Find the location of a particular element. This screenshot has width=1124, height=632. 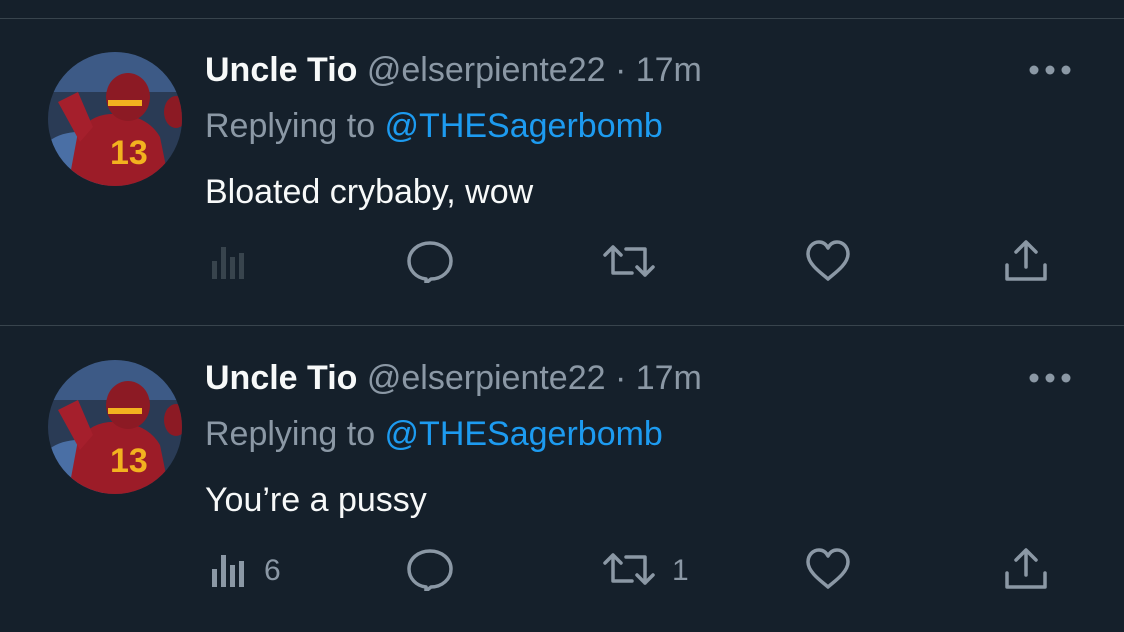

retweet-button is located at coordinates (637, 263).